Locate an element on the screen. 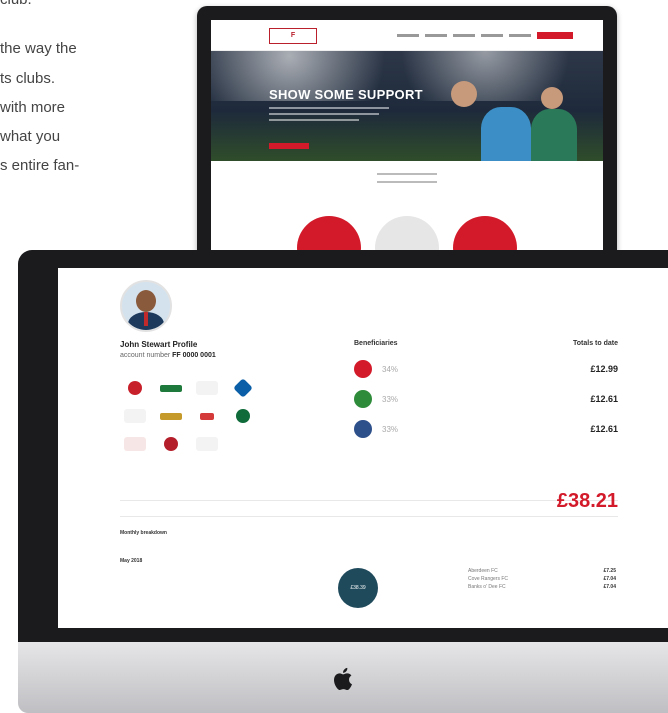 The height and width of the screenshot is (713, 668). apple-logo-icon is located at coordinates (343, 679).